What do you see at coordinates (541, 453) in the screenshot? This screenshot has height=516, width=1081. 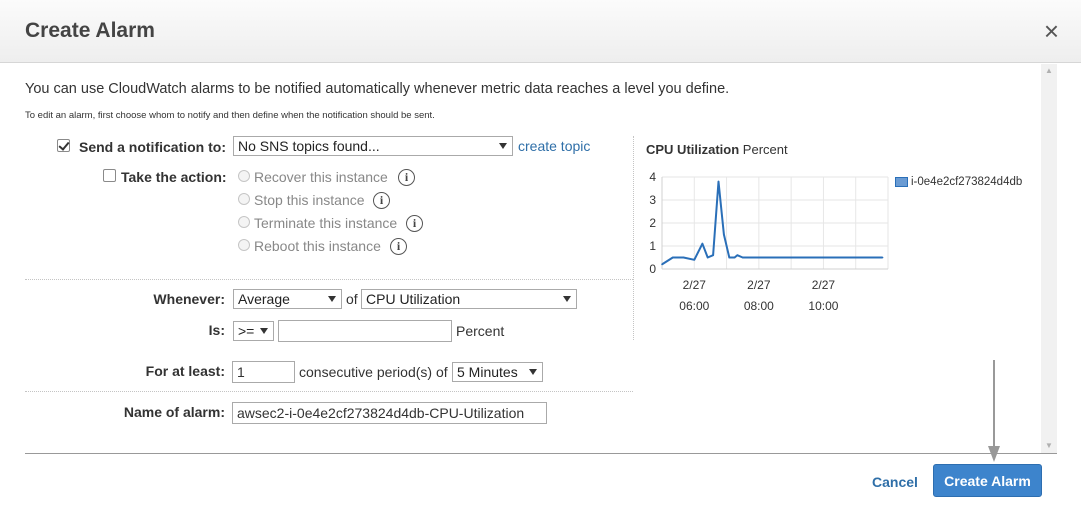 I see `footer-divider` at bounding box center [541, 453].